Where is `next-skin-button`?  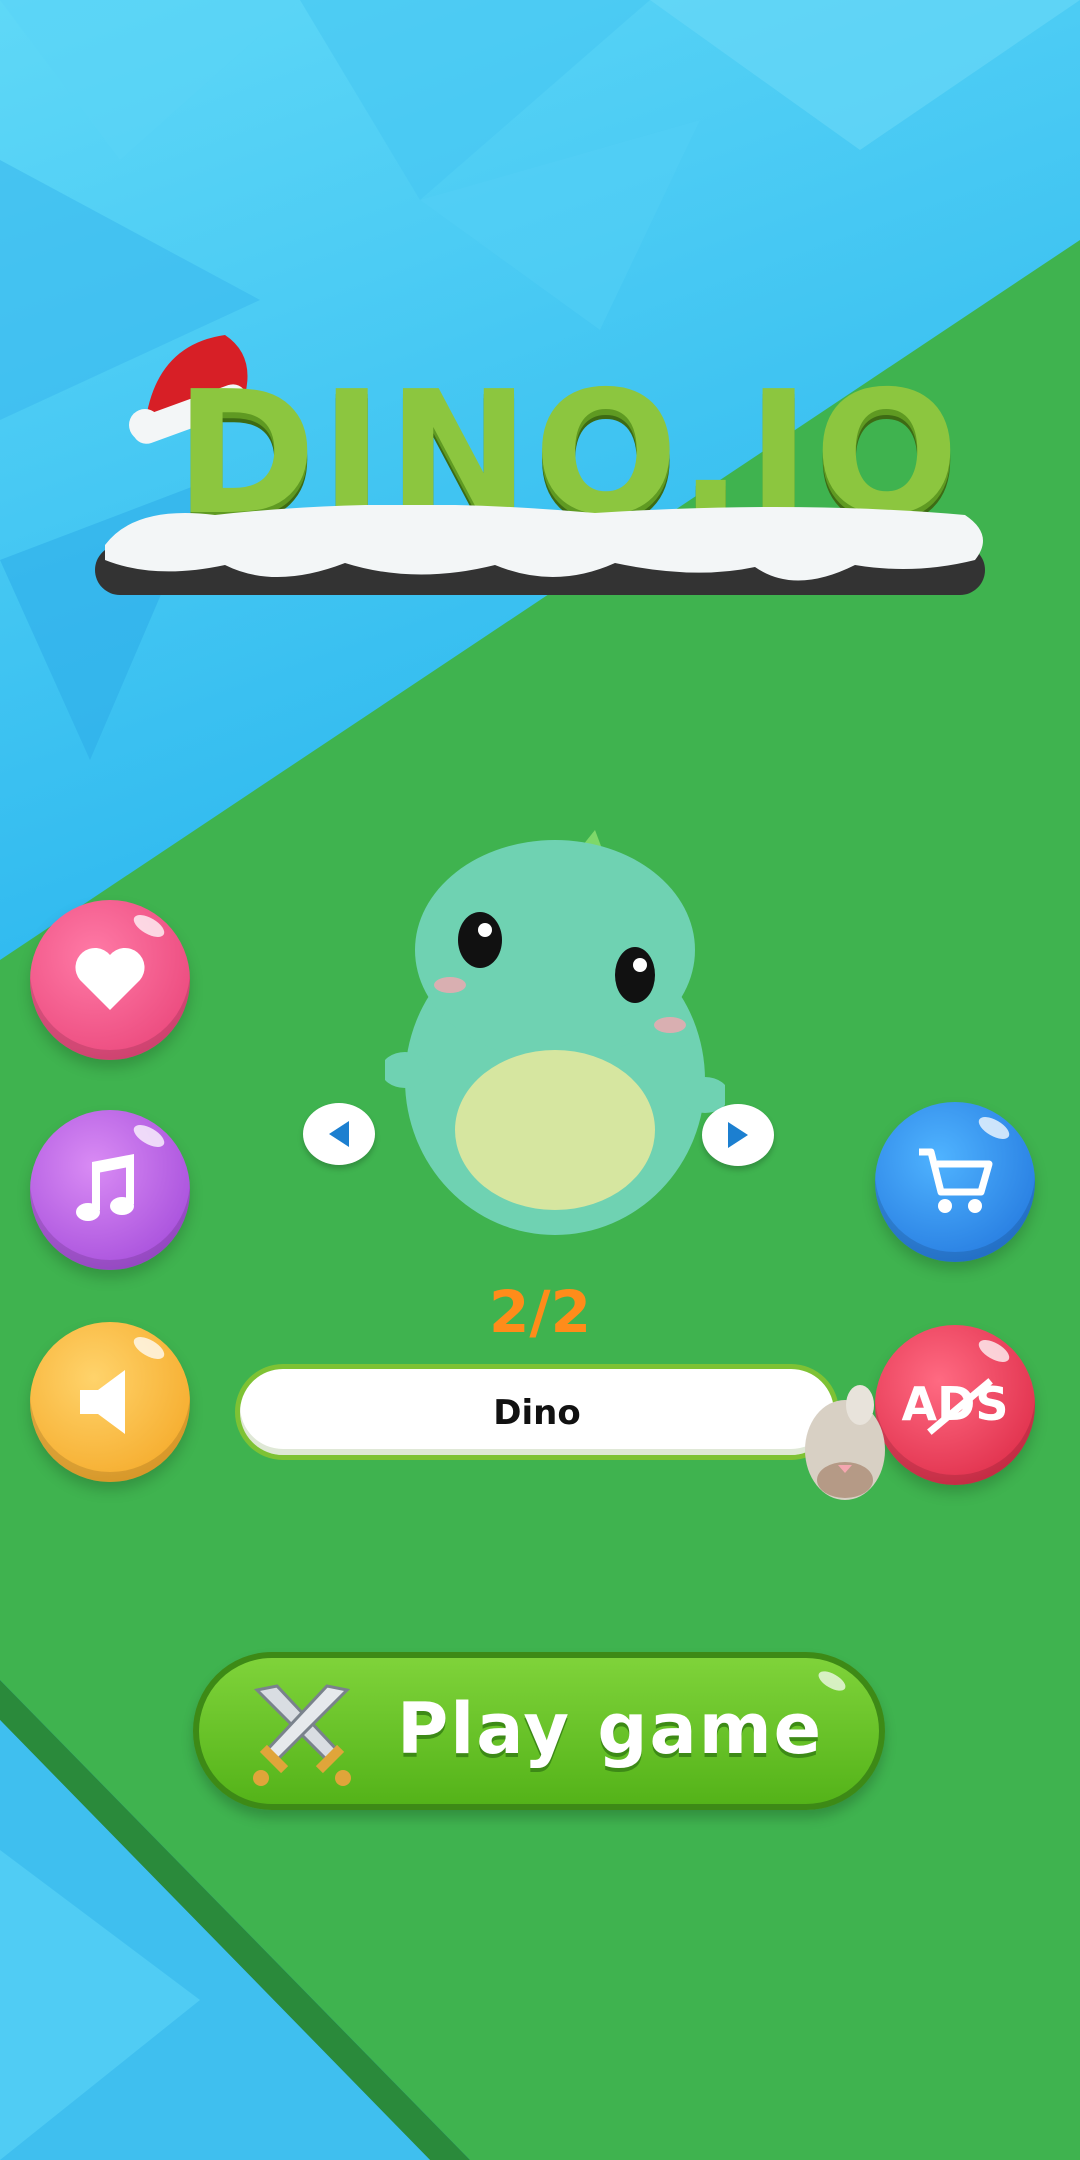
next-skin-button is located at coordinates (738, 1135).